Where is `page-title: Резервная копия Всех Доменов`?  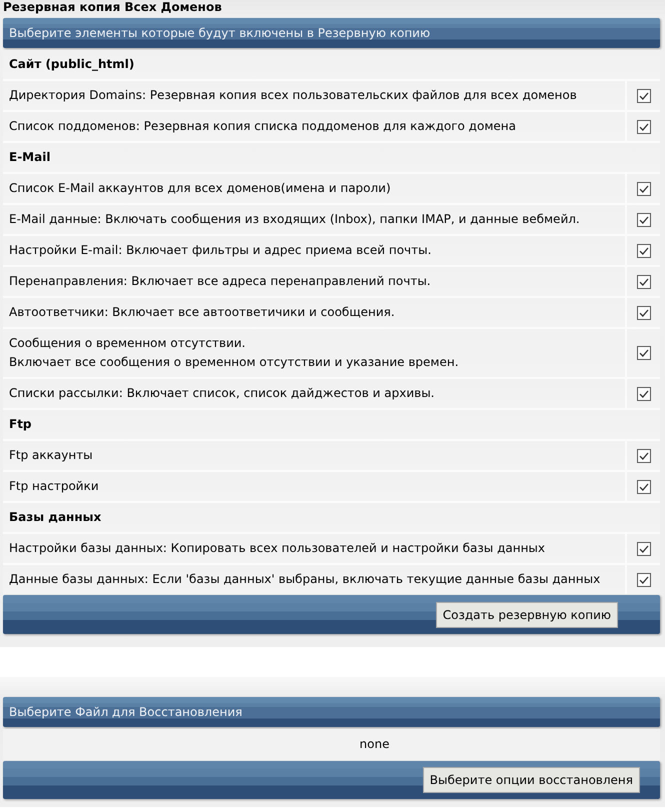 page-title: Резервная копия Всех Доменов is located at coordinates (113, 8).